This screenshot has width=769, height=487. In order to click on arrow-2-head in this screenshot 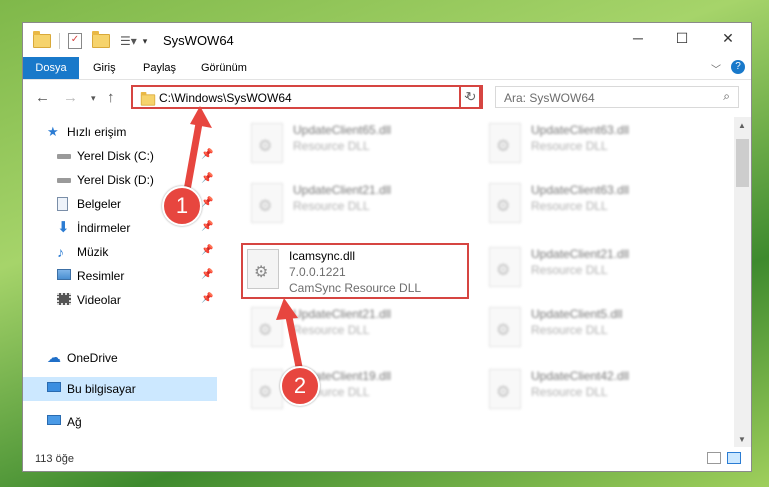, I will do `click(287, 309)`.